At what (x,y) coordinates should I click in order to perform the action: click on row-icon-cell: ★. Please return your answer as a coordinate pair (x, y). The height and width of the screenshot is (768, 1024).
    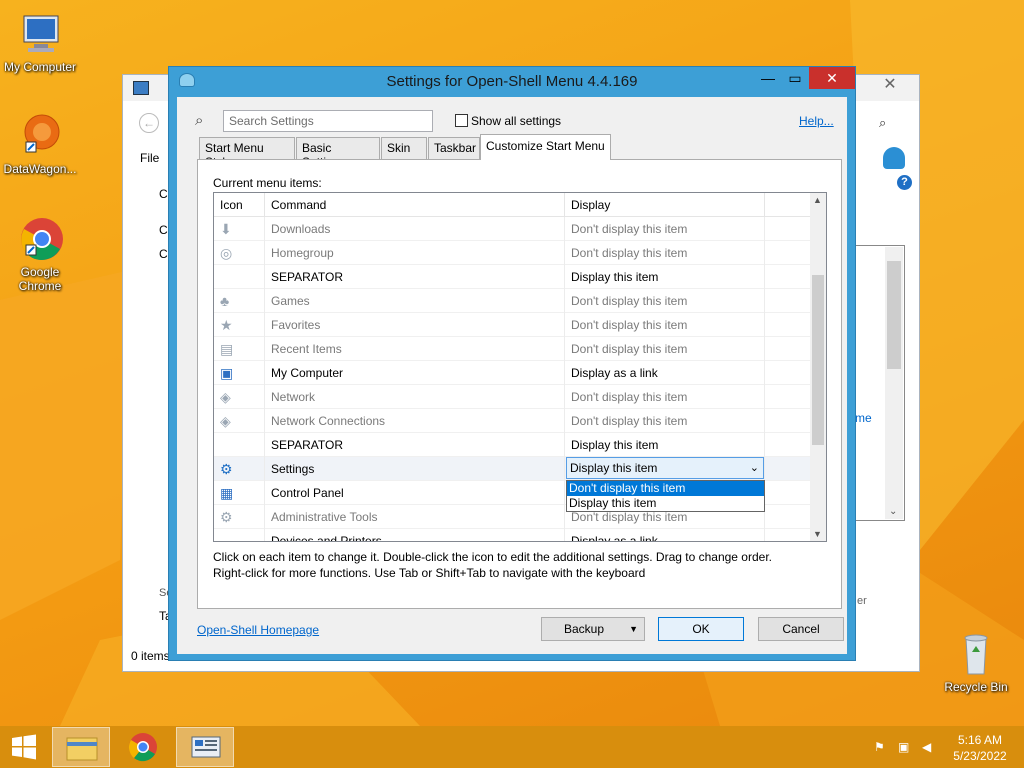
    Looking at the image, I should click on (239, 325).